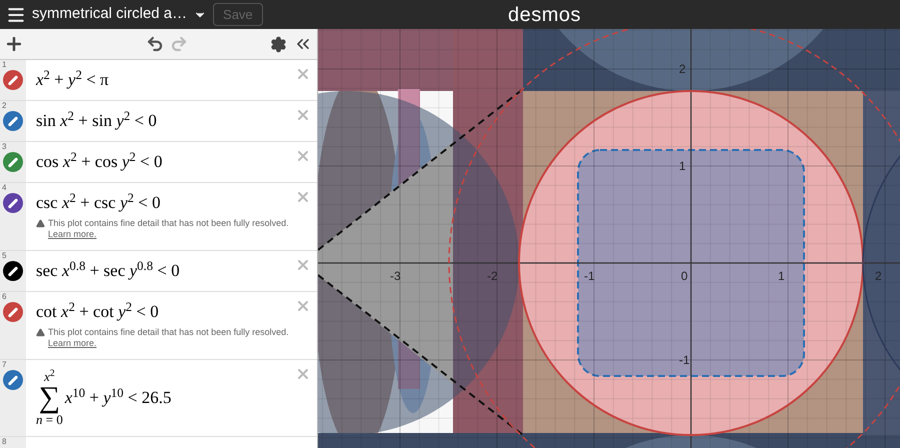 The height and width of the screenshot is (448, 900). What do you see at coordinates (3, 256) in the screenshot?
I see `expression-number: 5` at bounding box center [3, 256].